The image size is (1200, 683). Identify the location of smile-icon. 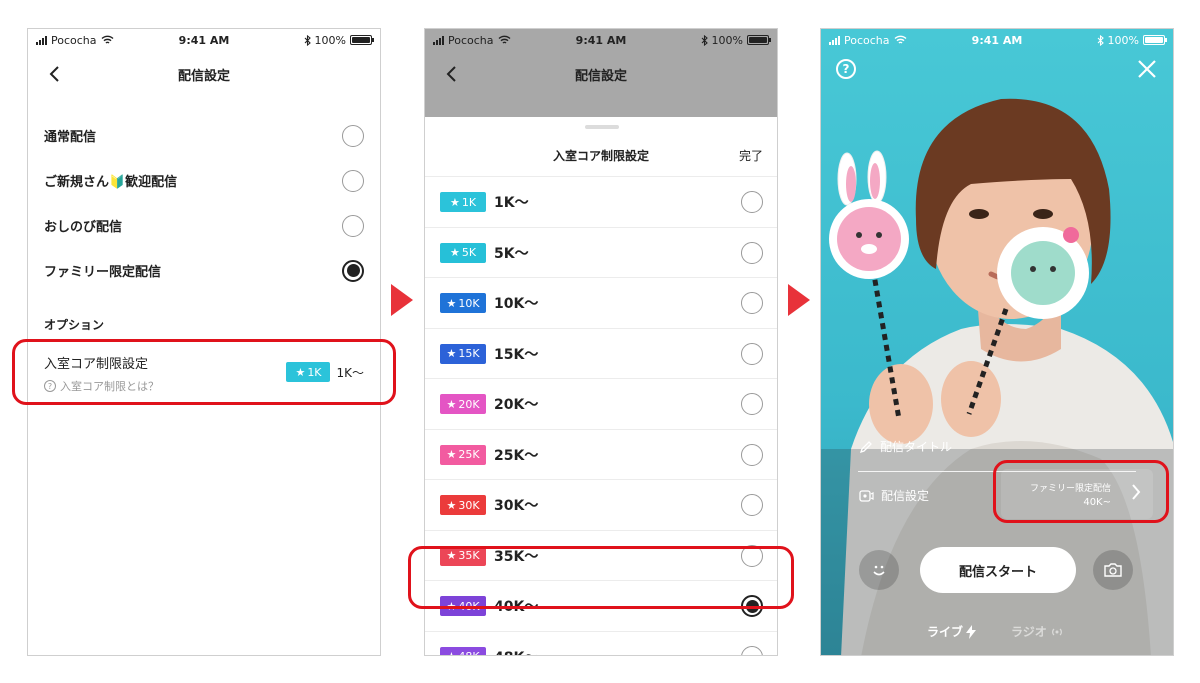
(879, 570).